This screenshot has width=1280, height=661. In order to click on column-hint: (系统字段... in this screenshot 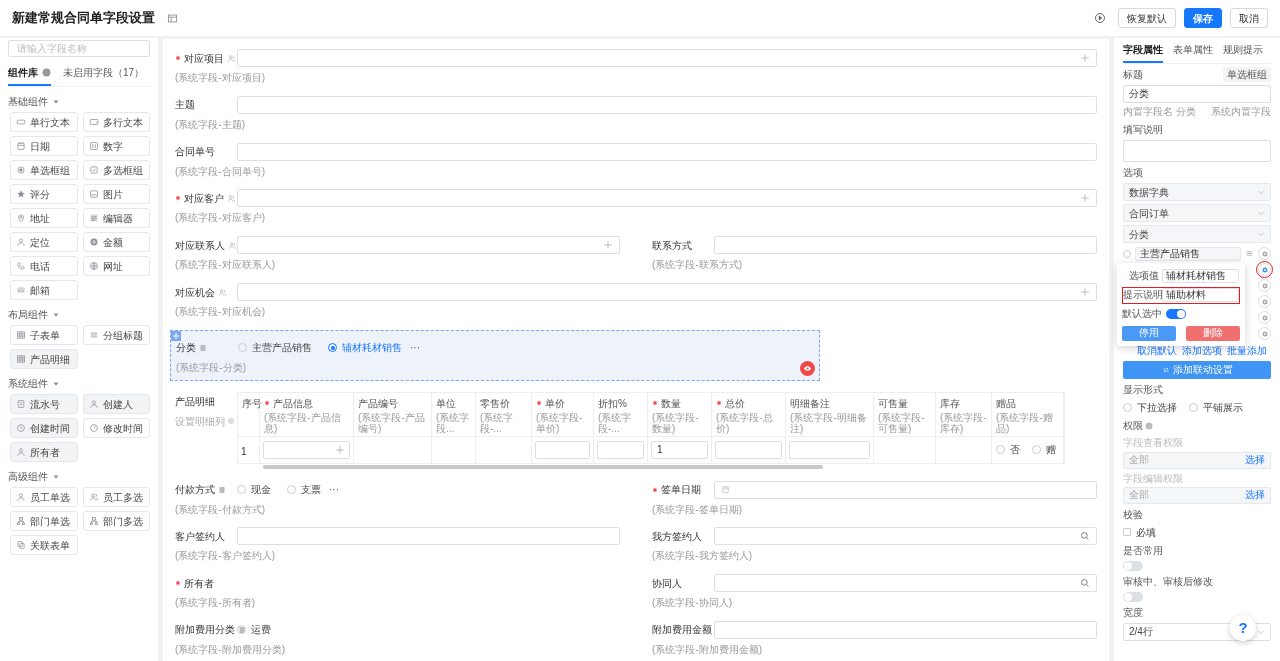, I will do `click(453, 422)`.